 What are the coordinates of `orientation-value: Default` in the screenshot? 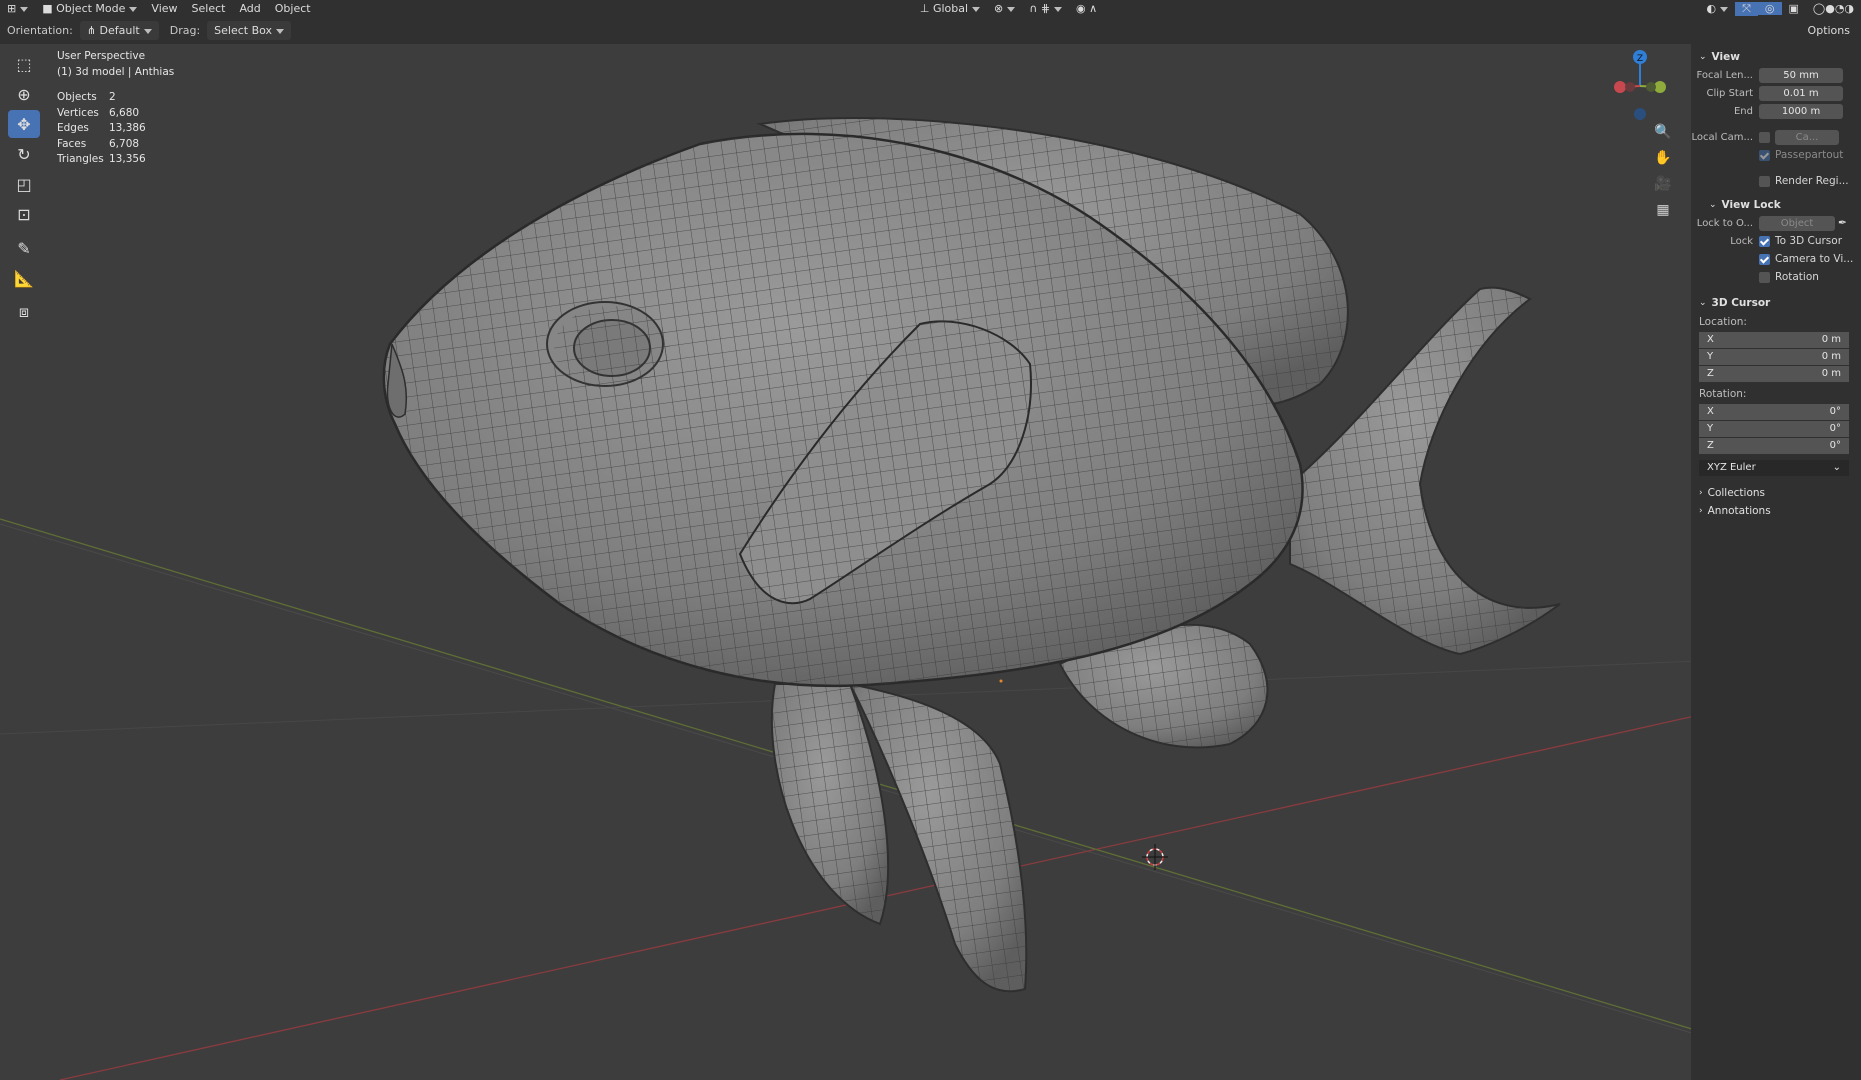 It's located at (119, 30).